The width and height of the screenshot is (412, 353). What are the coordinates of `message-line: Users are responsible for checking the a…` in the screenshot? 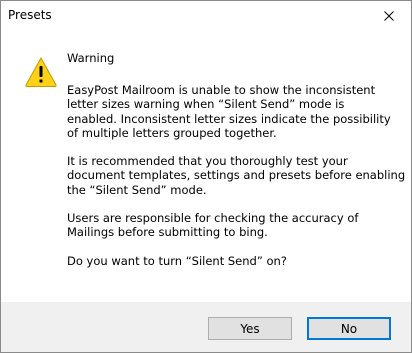 It's located at (213, 218).